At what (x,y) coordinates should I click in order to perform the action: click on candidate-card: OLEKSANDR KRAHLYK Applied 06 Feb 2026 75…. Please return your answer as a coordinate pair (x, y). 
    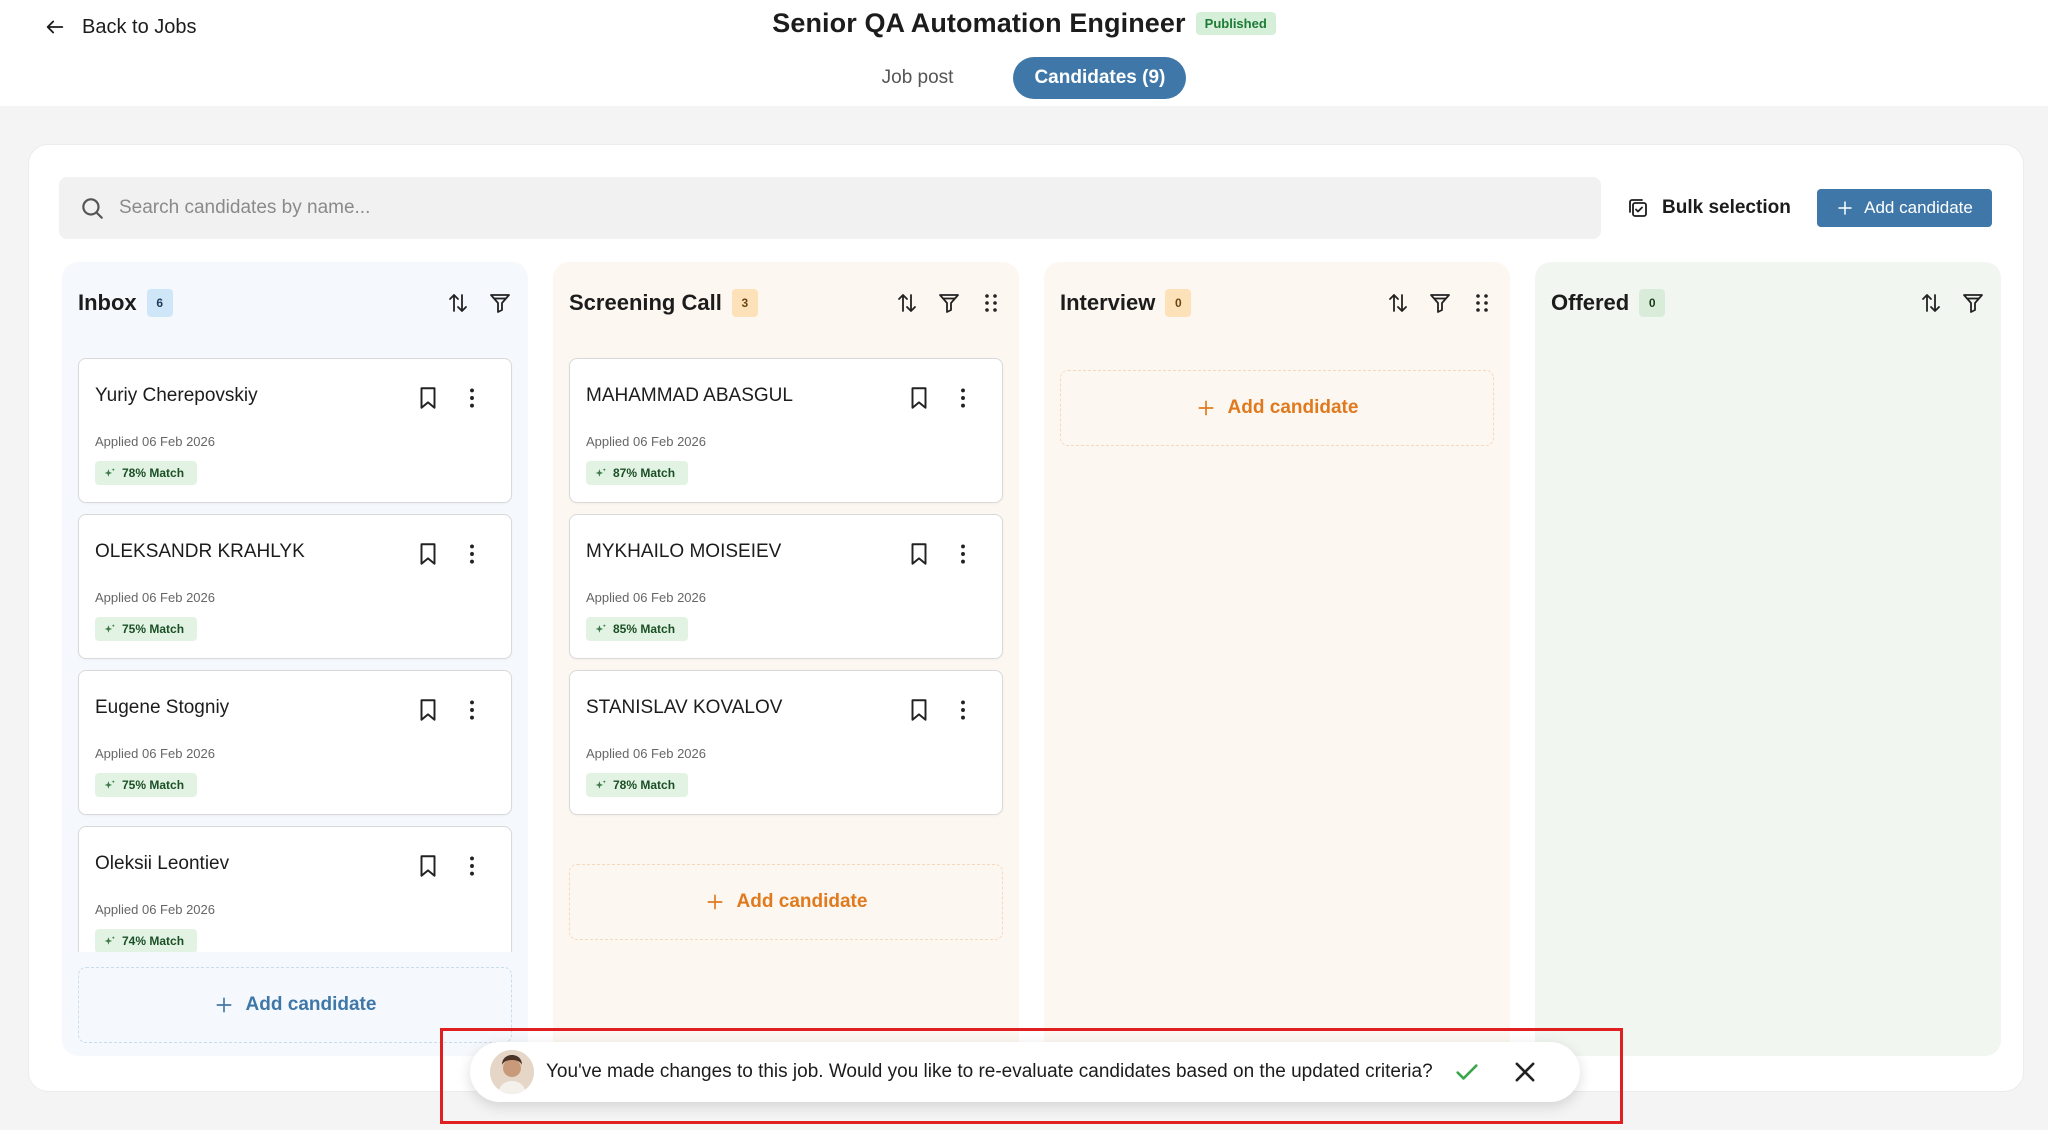
    Looking at the image, I should click on (295, 586).